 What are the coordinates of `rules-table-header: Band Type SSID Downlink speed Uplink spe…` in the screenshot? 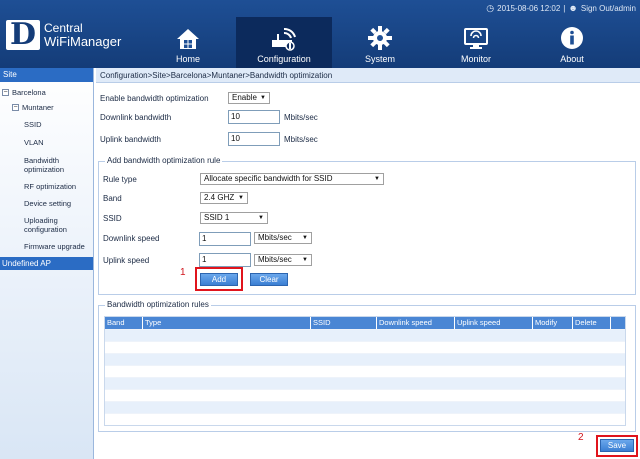 It's located at (365, 323).